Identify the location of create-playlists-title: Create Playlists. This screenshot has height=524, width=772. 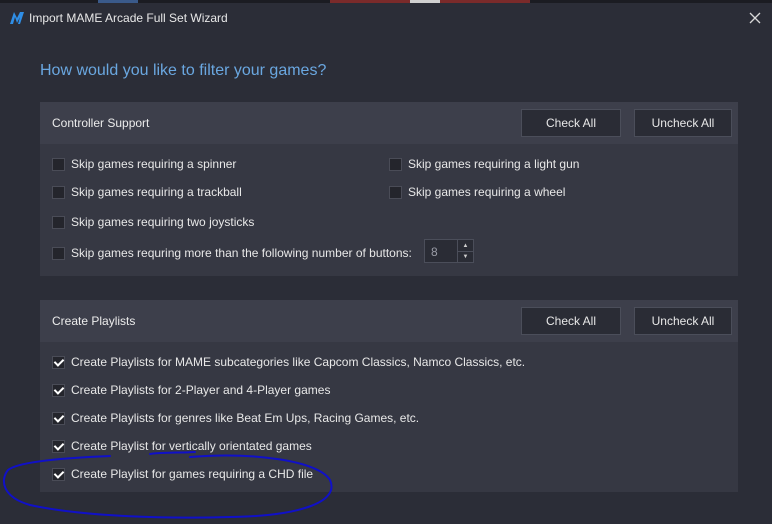
(94, 321).